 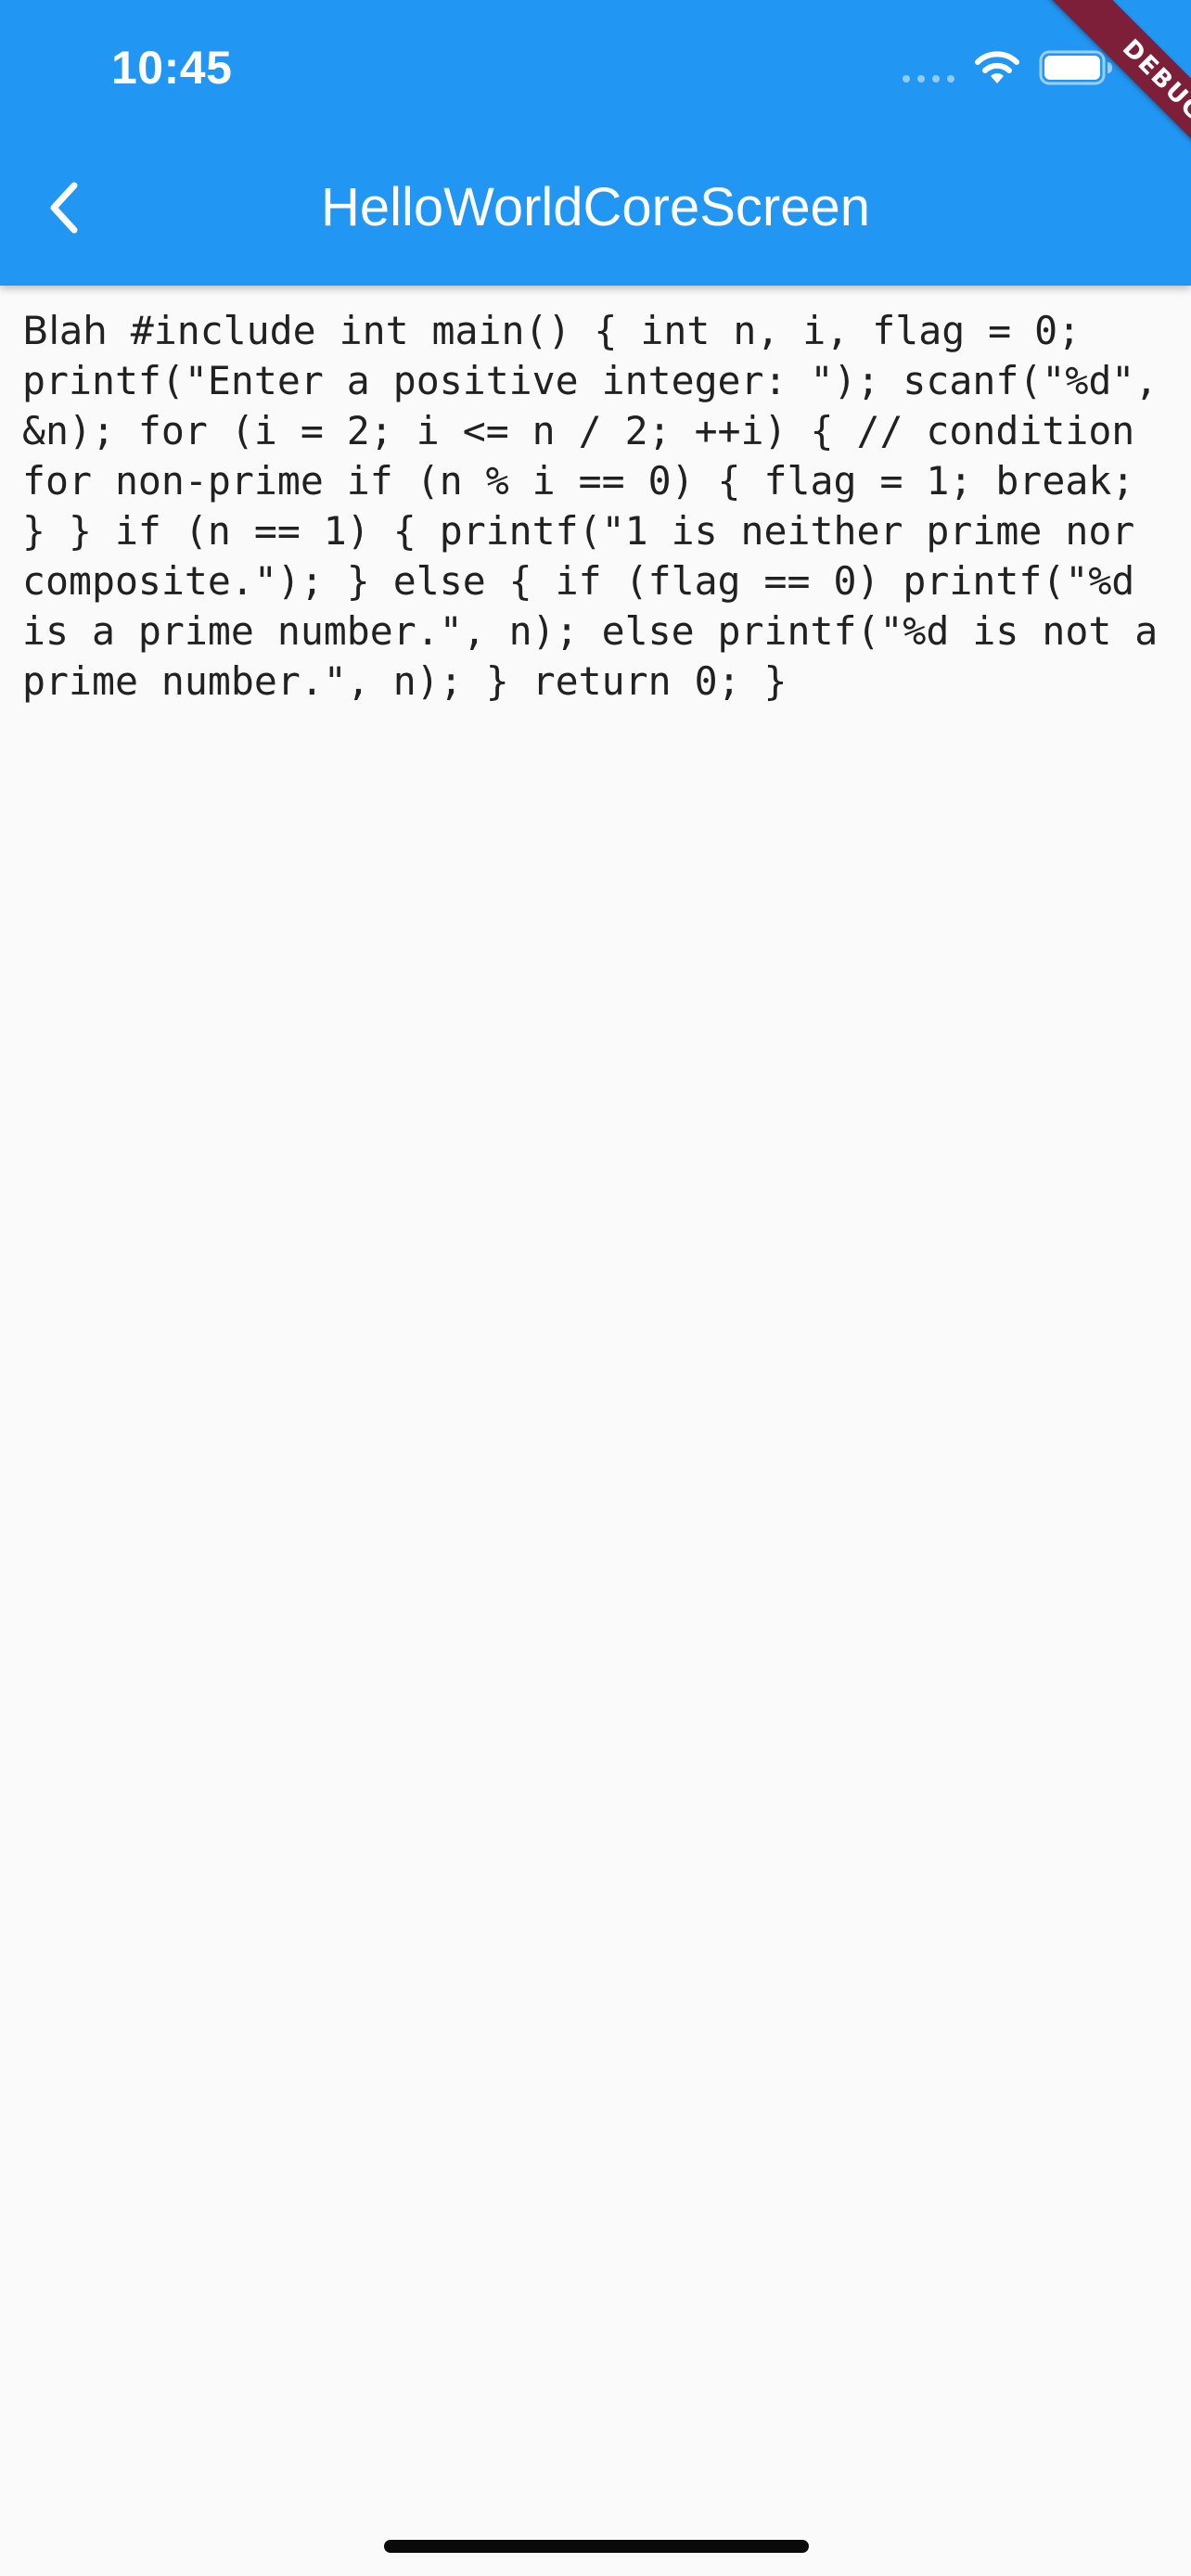 I want to click on back-button, so click(x=63, y=207).